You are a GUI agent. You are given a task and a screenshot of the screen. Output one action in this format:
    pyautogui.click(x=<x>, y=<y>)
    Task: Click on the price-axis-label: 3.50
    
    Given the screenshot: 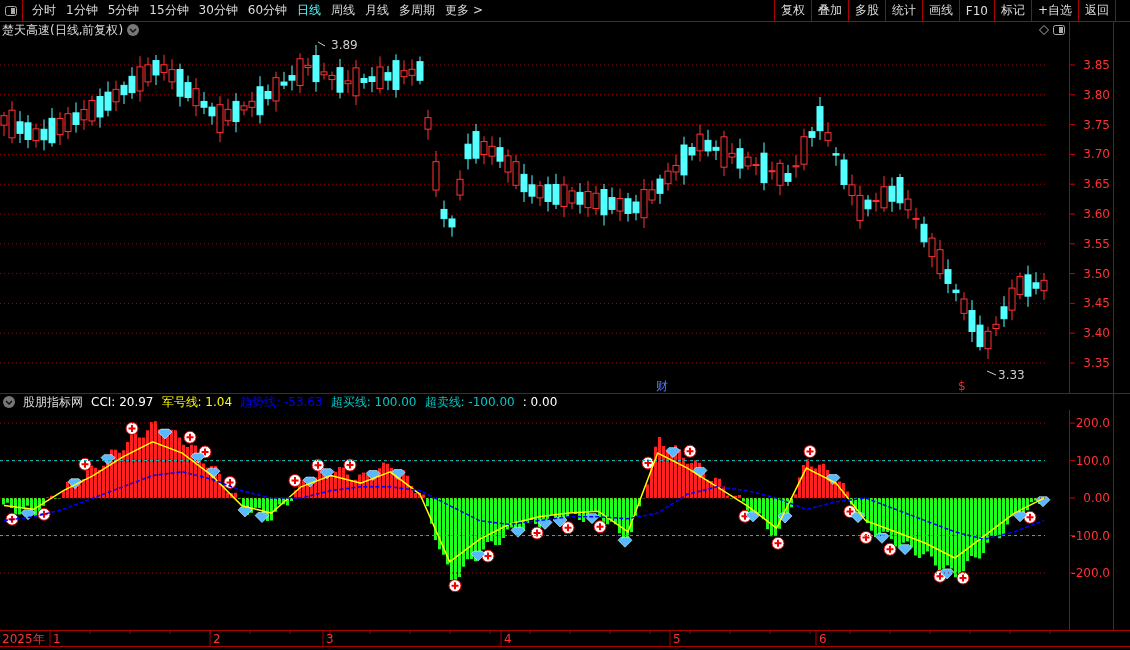 What is the action you would take?
    pyautogui.click(x=1096, y=273)
    